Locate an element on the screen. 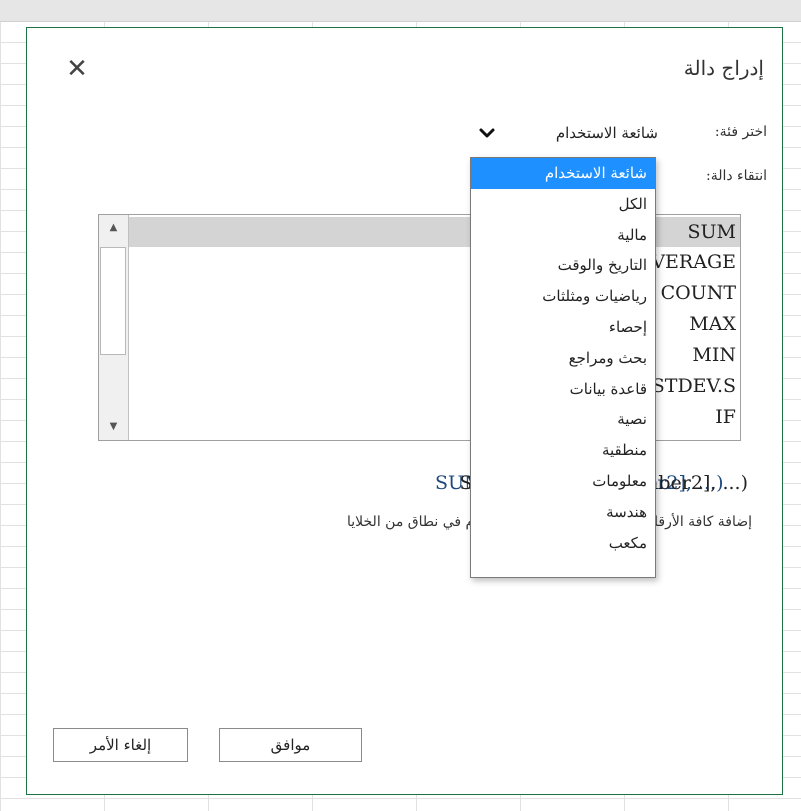 This screenshot has width=801, height=811. spreadsheet-header-strip is located at coordinates (400, 11).